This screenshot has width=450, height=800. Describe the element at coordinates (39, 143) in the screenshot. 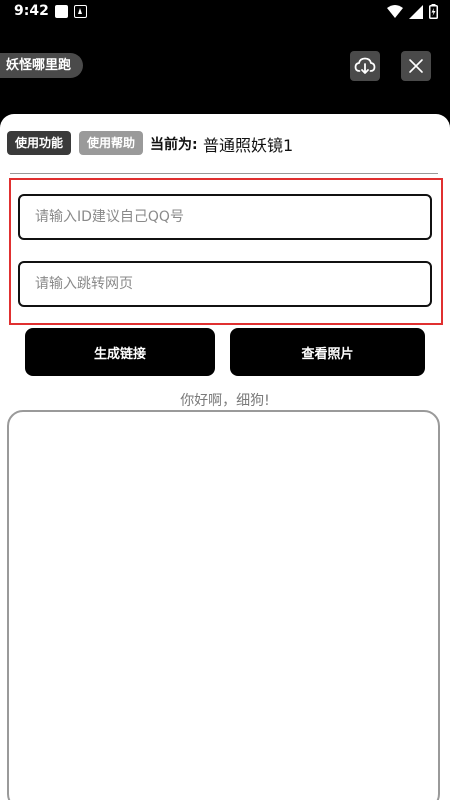

I see `tab-use-function: 使用功能` at that location.